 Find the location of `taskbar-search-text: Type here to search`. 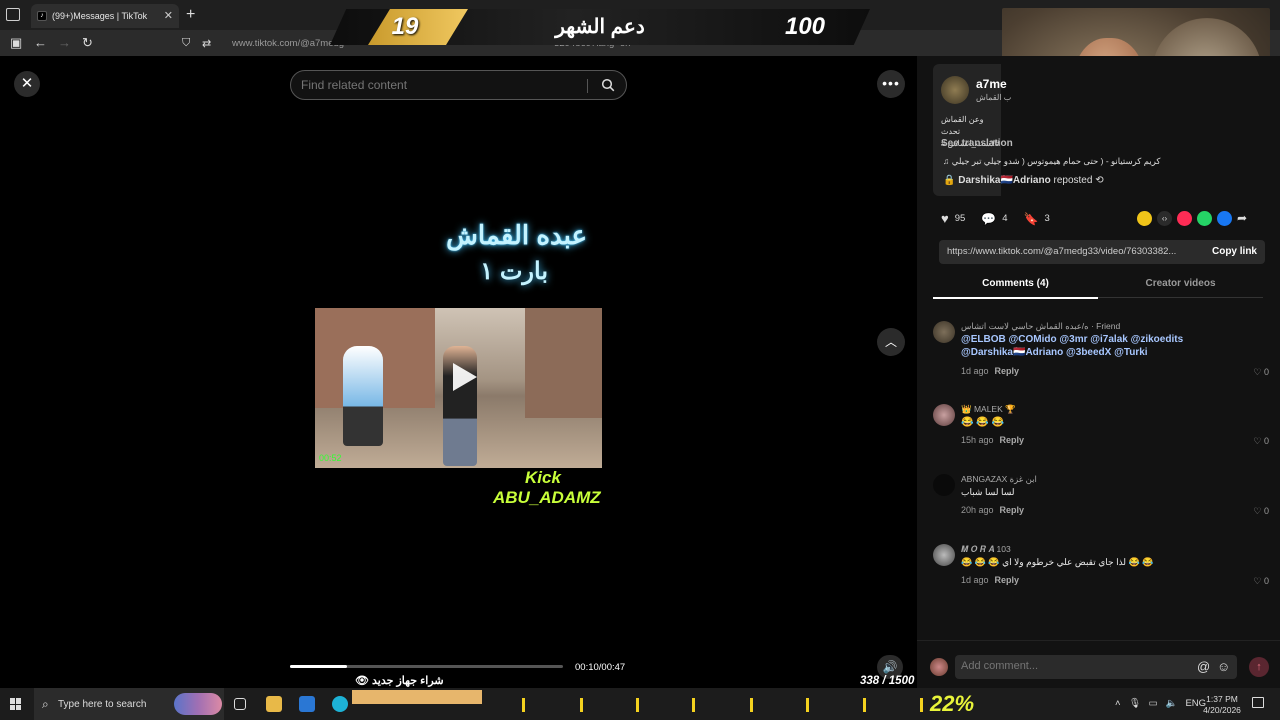

taskbar-search-text: Type here to search is located at coordinates (102, 704).